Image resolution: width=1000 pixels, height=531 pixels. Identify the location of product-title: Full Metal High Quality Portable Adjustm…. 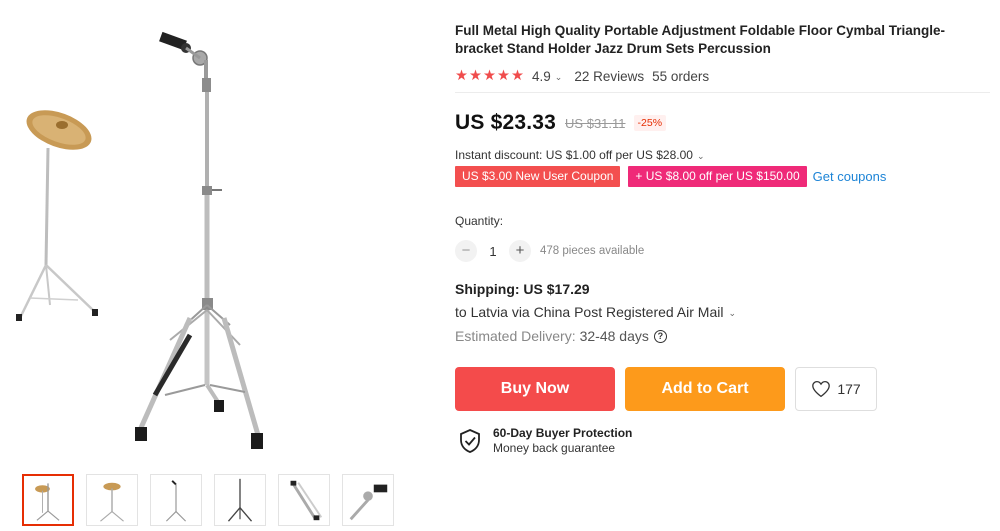
(700, 39).